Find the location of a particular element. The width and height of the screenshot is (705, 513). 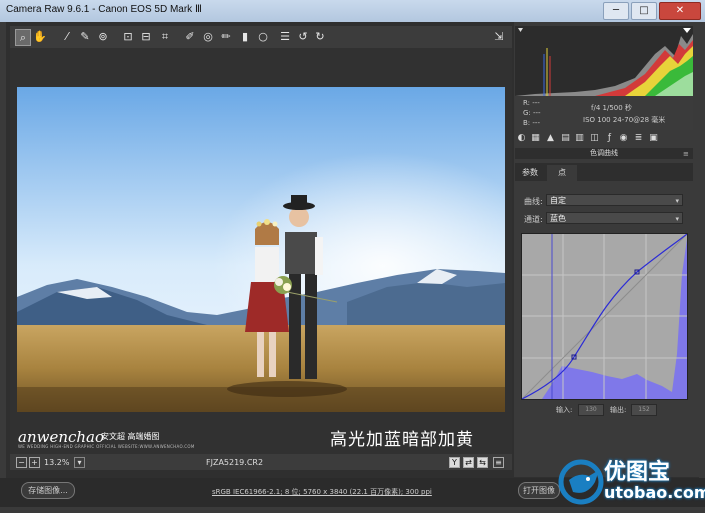

rotate-ccw-icon: ↺ is located at coordinates (303, 36).